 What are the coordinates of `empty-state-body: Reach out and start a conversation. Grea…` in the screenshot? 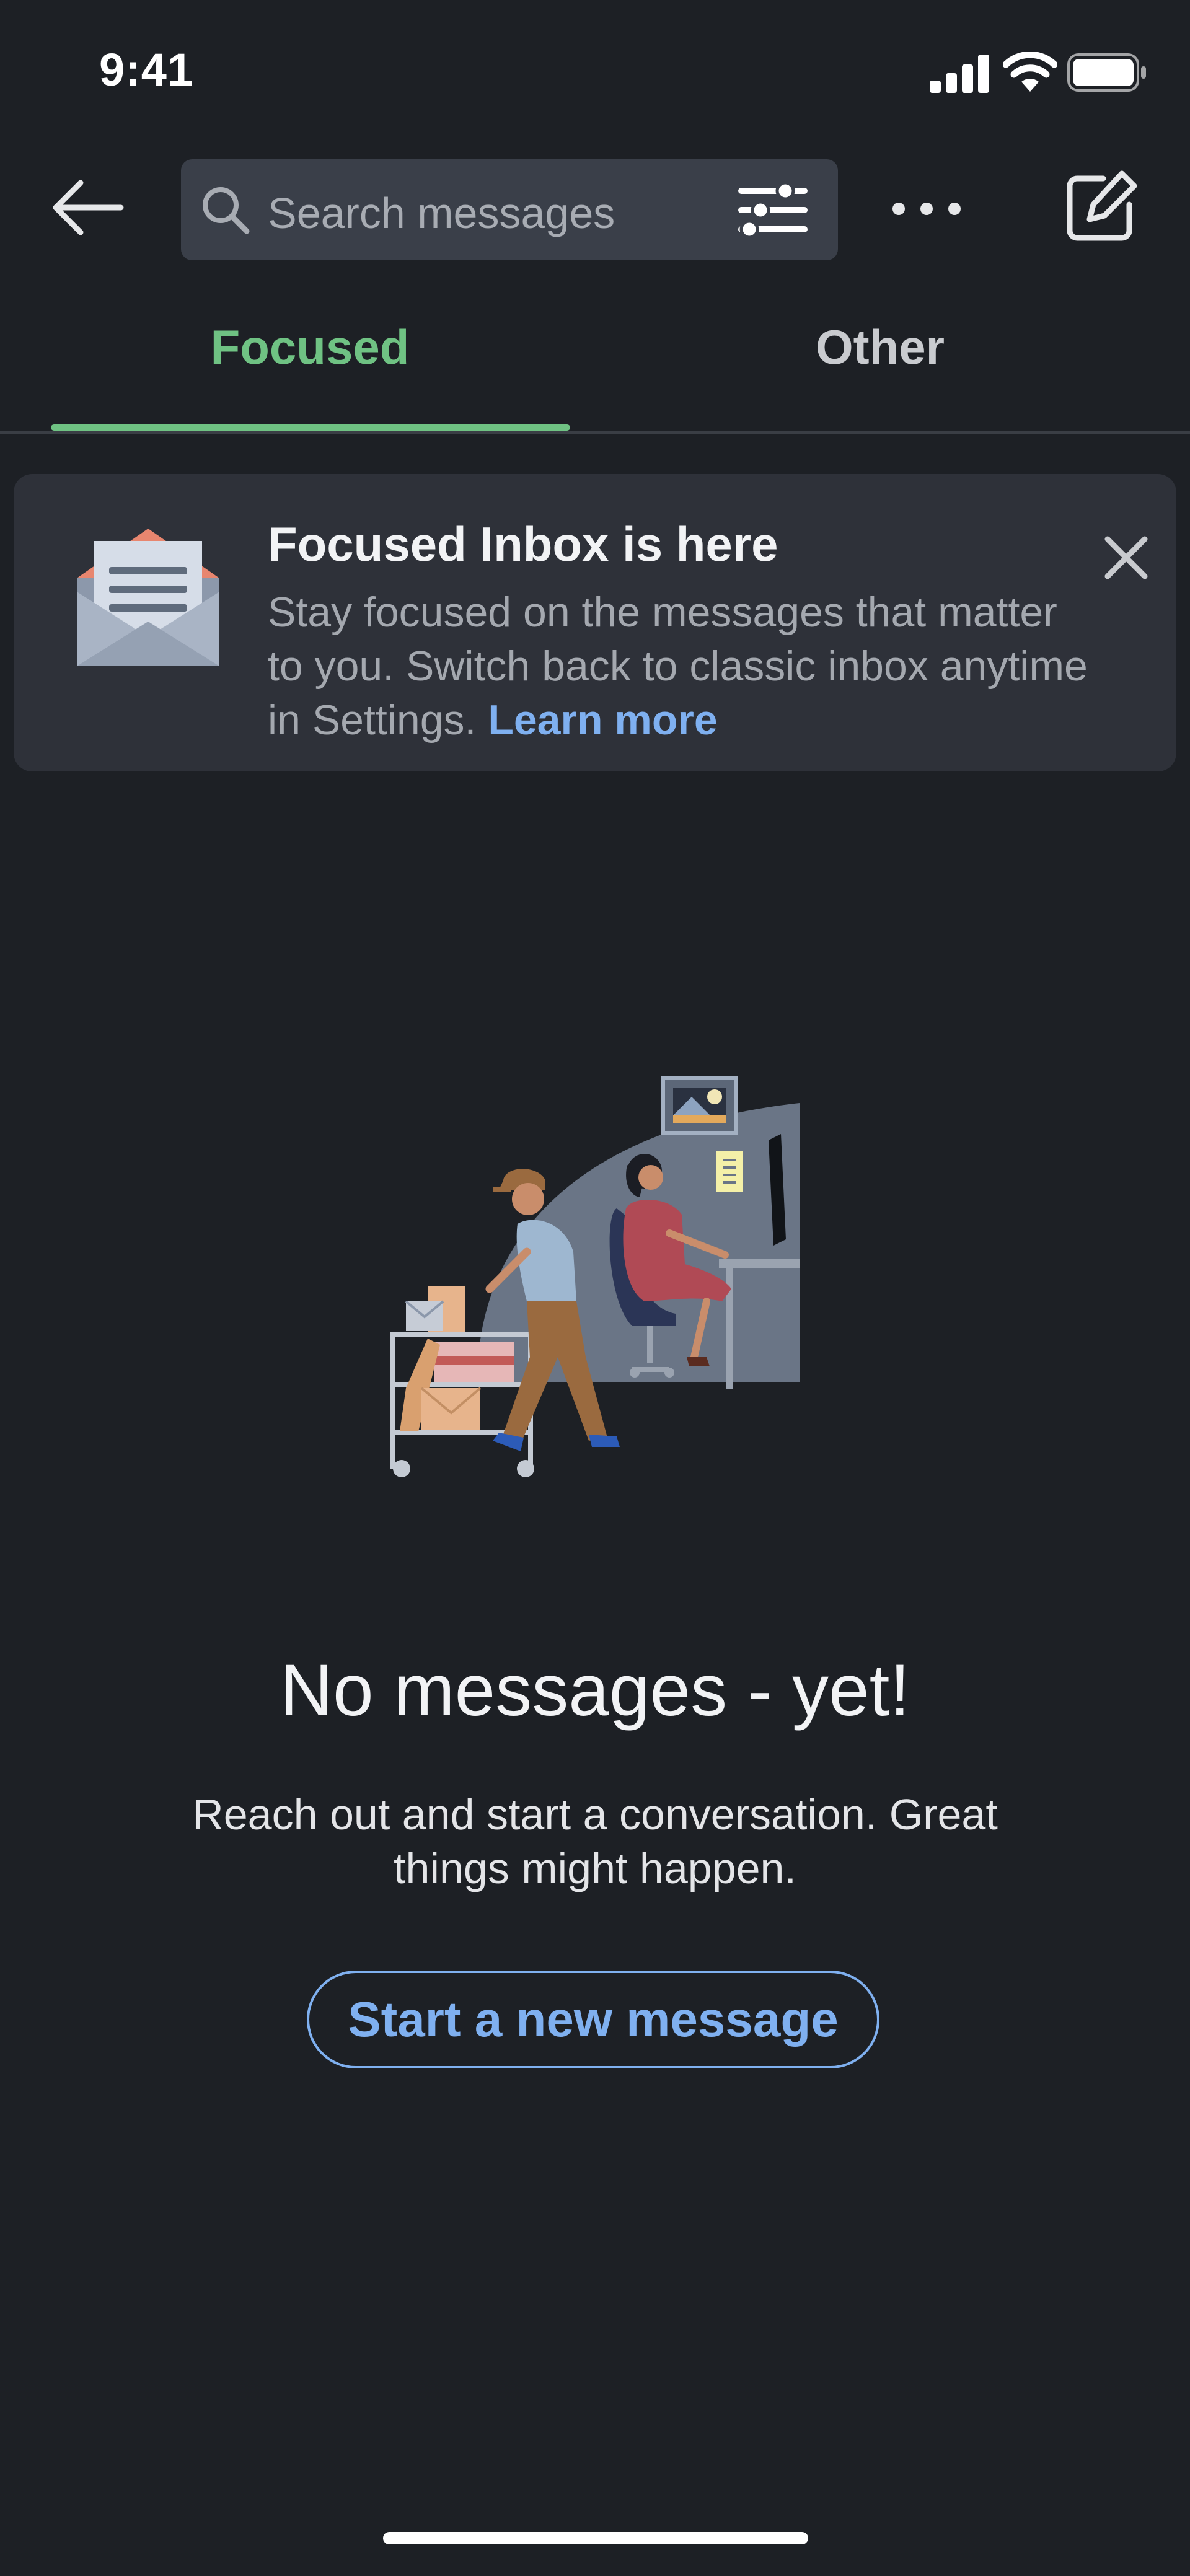 It's located at (595, 1841).